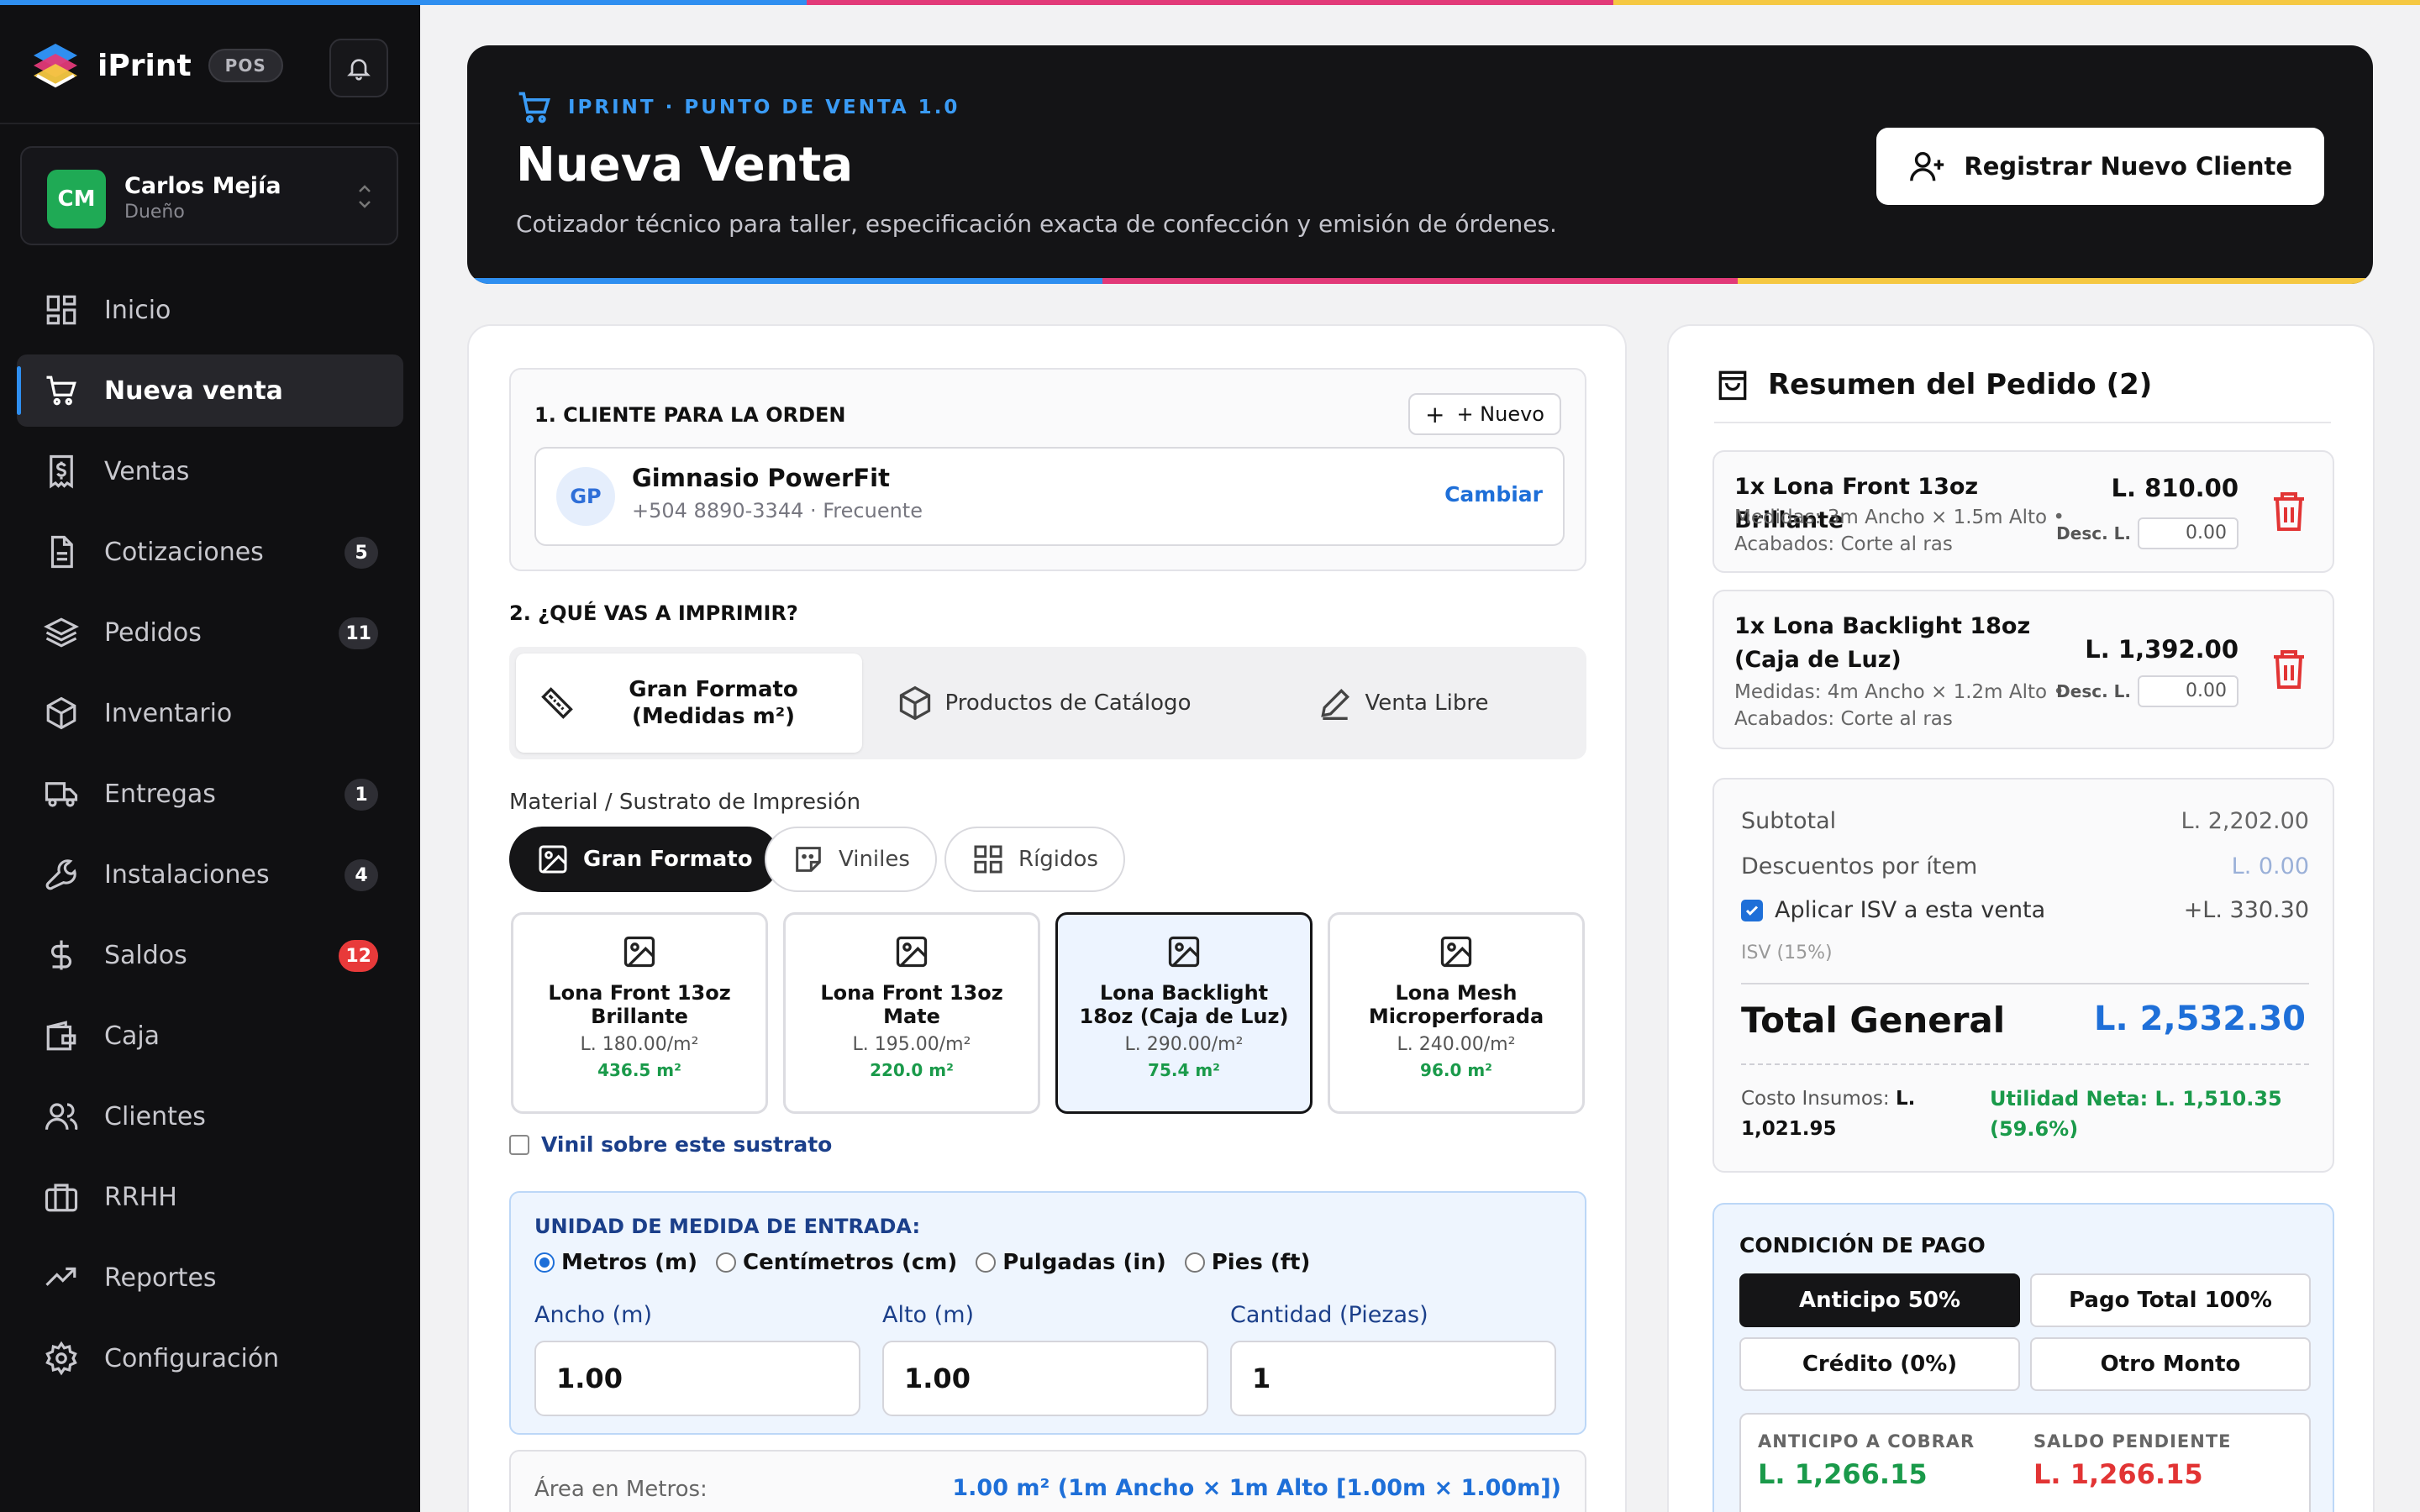  I want to click on client-name: Gimnasio PowerFit, so click(761, 478).